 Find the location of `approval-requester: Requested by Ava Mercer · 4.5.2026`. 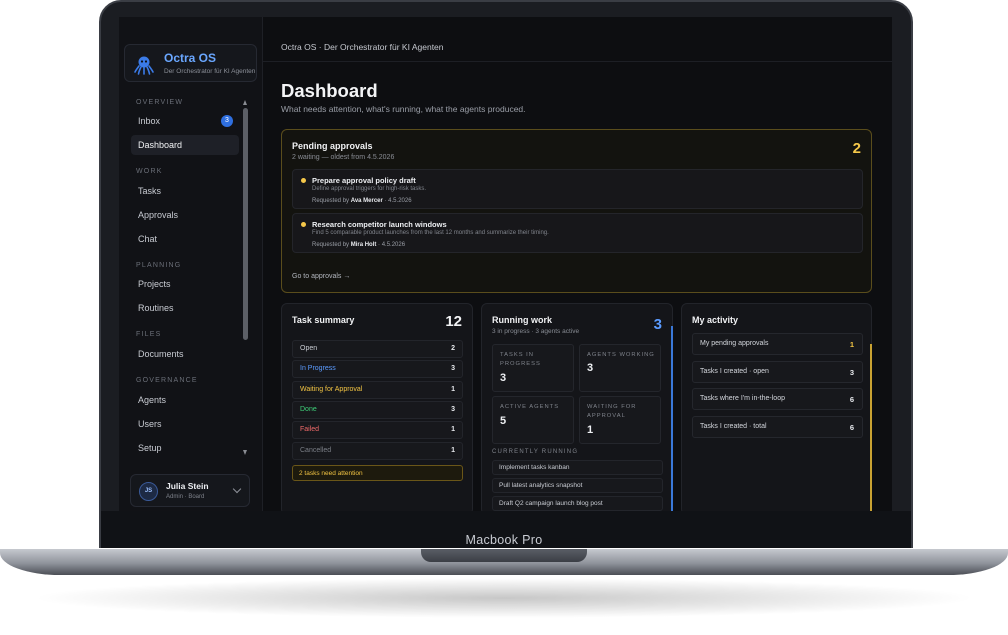

approval-requester: Requested by Ava Mercer · 4.5.2026 is located at coordinates (362, 201).